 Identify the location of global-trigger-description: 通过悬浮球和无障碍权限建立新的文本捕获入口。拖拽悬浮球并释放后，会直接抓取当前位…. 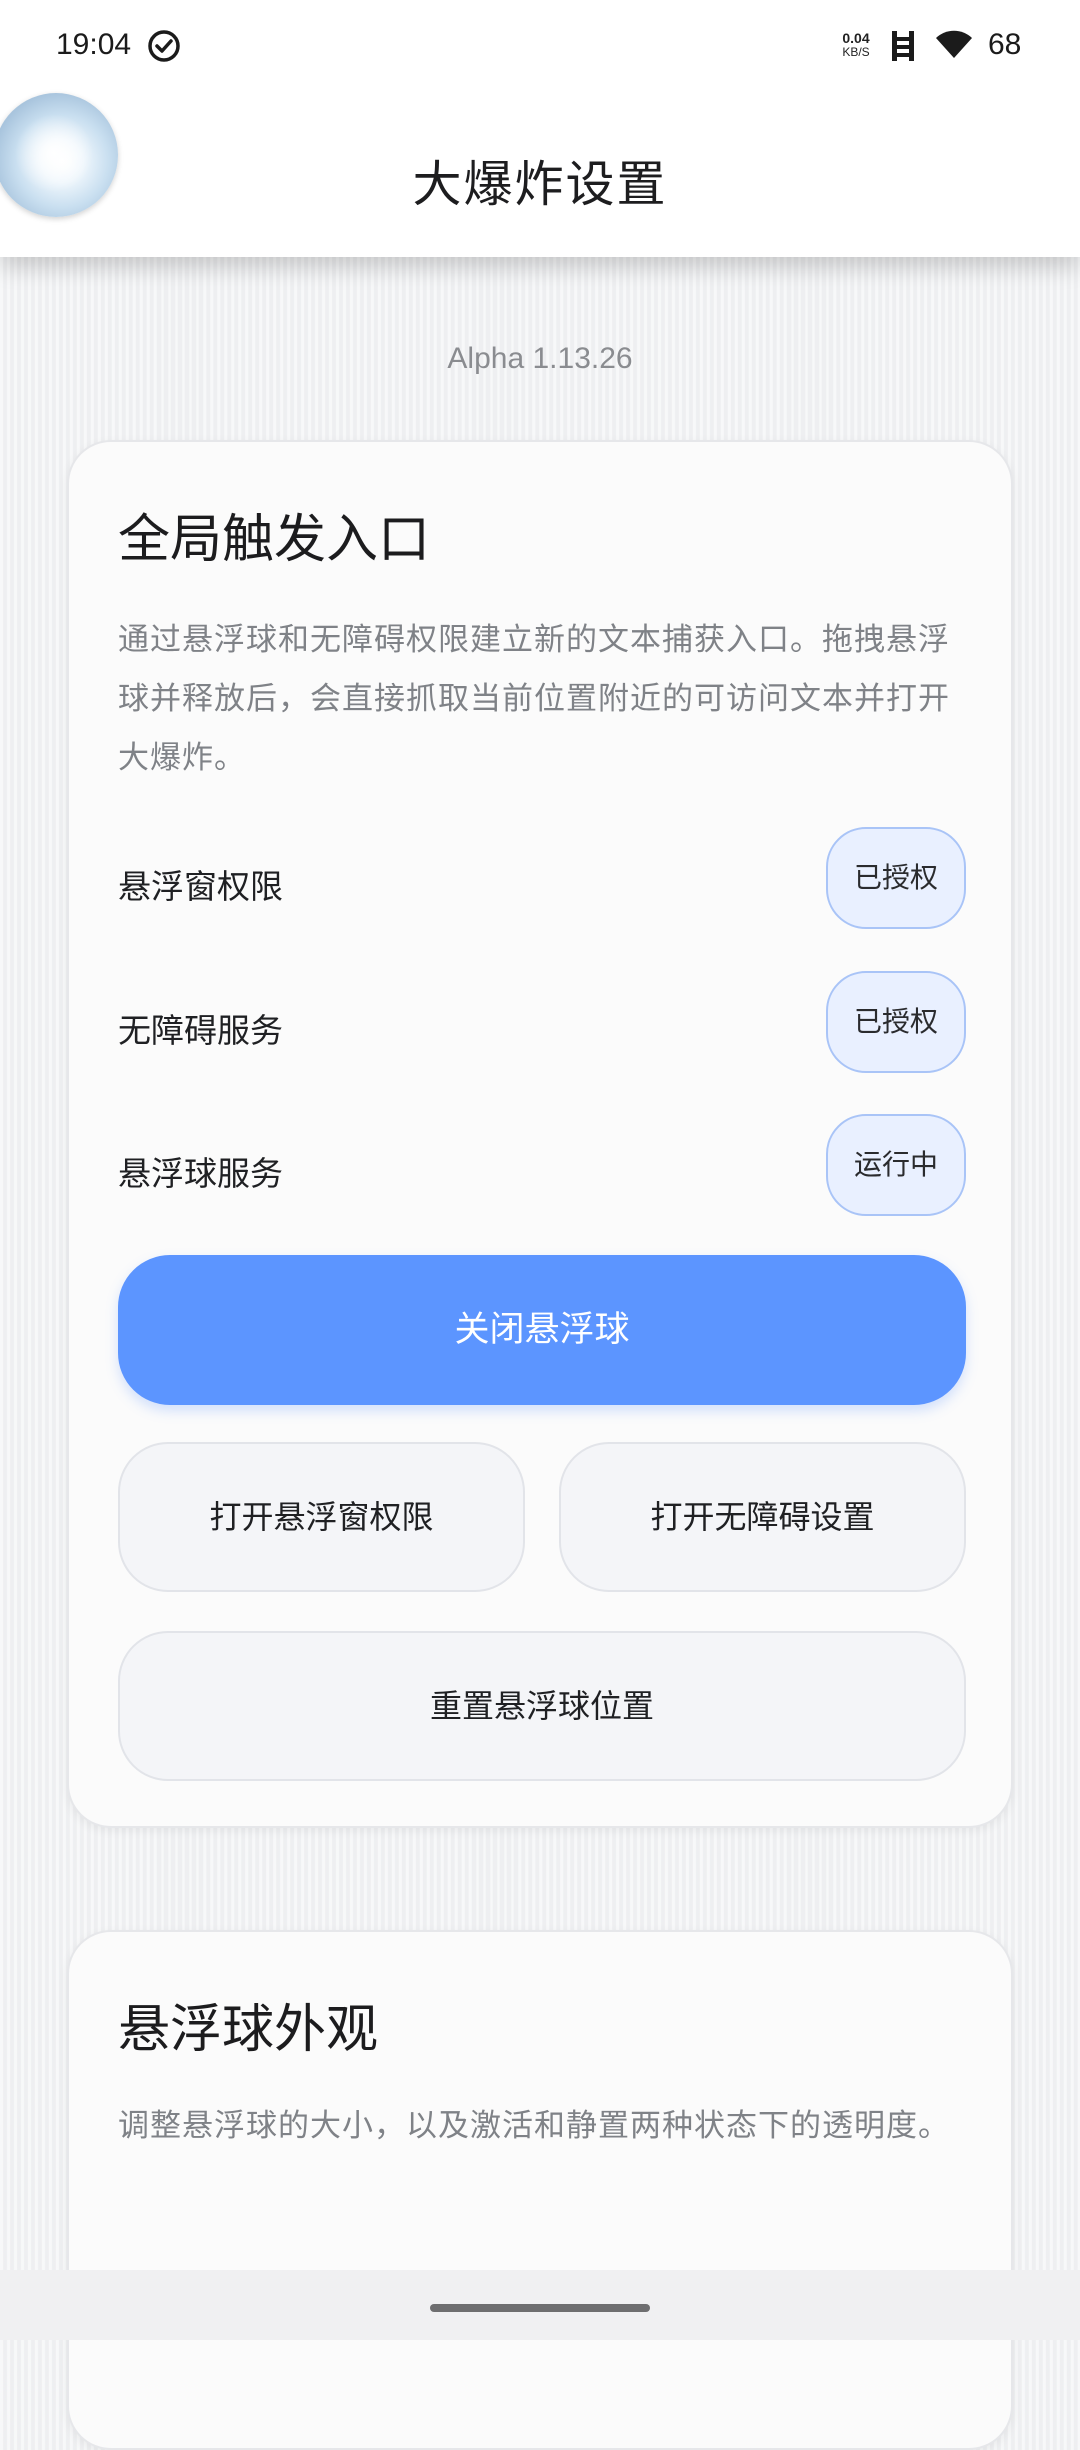
(534, 699).